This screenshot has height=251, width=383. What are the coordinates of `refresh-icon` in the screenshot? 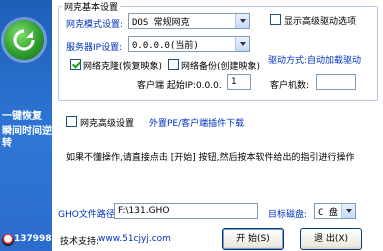 It's located at (24, 40).